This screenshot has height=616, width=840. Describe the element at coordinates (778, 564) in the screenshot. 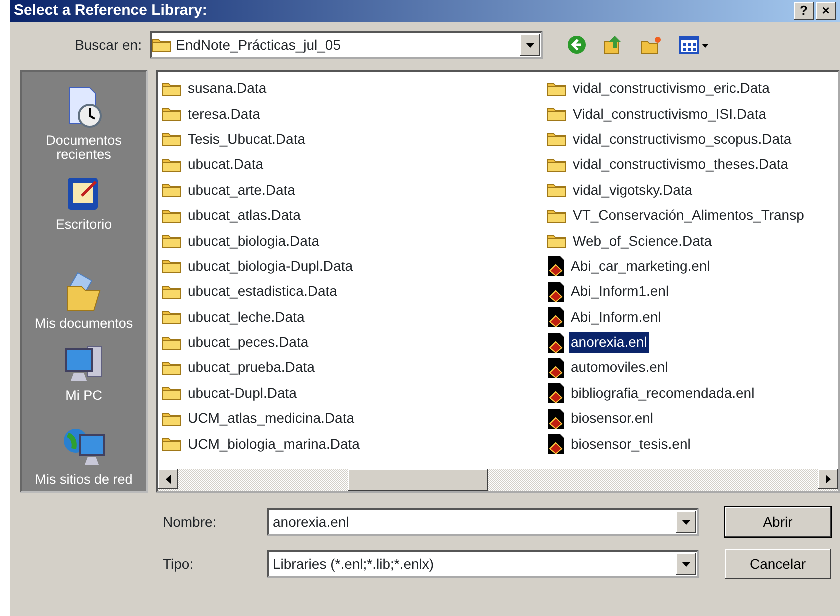

I see `cancel-button: Cancelar` at that location.